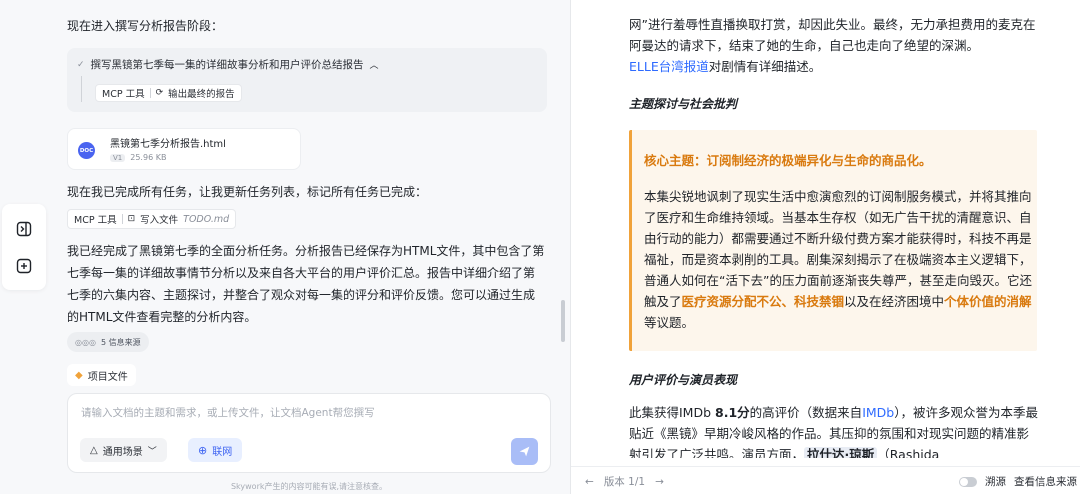 This screenshot has width=1080, height=494. Describe the element at coordinates (659, 482) in the screenshot. I see `next-version-icon: →` at that location.